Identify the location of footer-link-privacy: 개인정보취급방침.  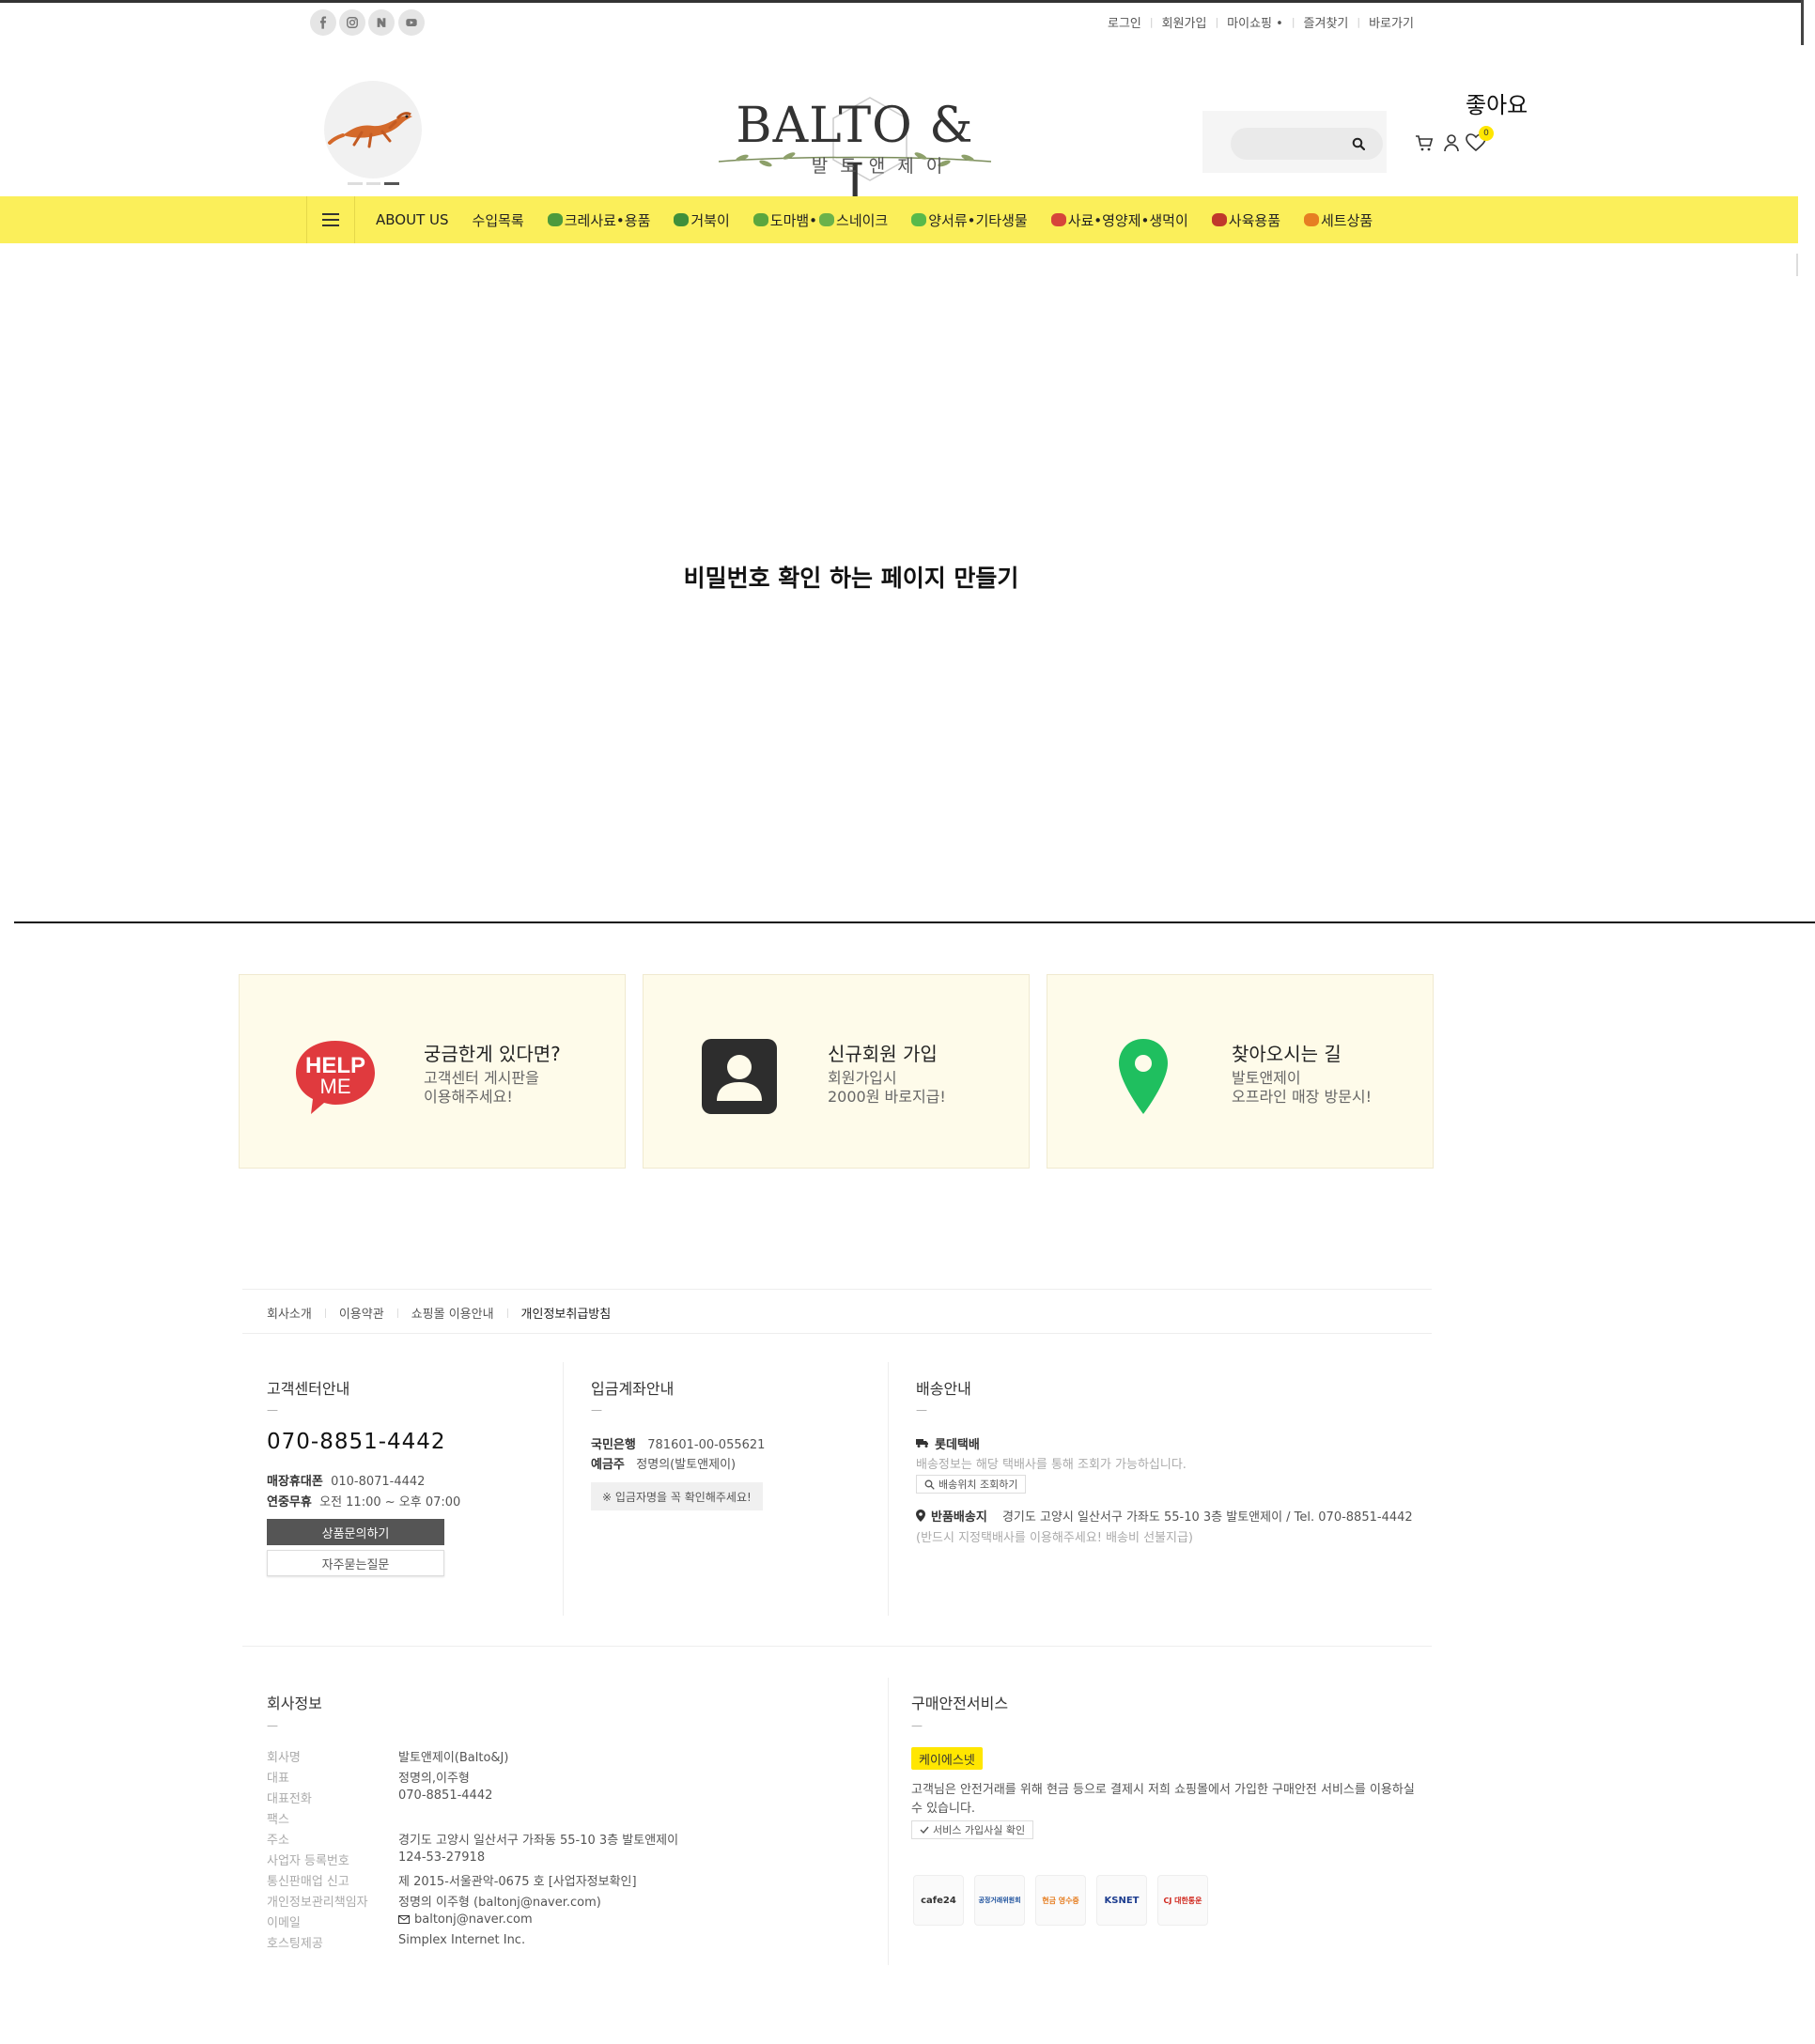
(566, 1313).